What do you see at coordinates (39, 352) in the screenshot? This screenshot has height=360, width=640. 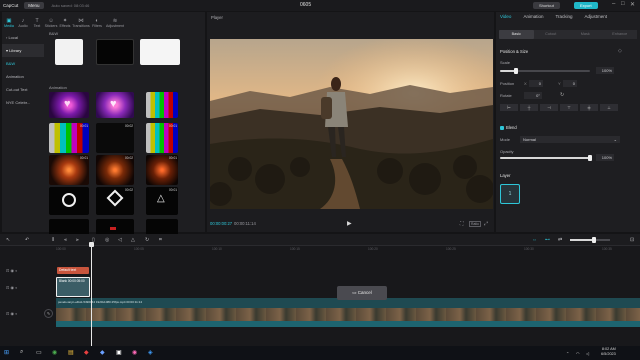 I see `task-view-icon: ▭` at bounding box center [39, 352].